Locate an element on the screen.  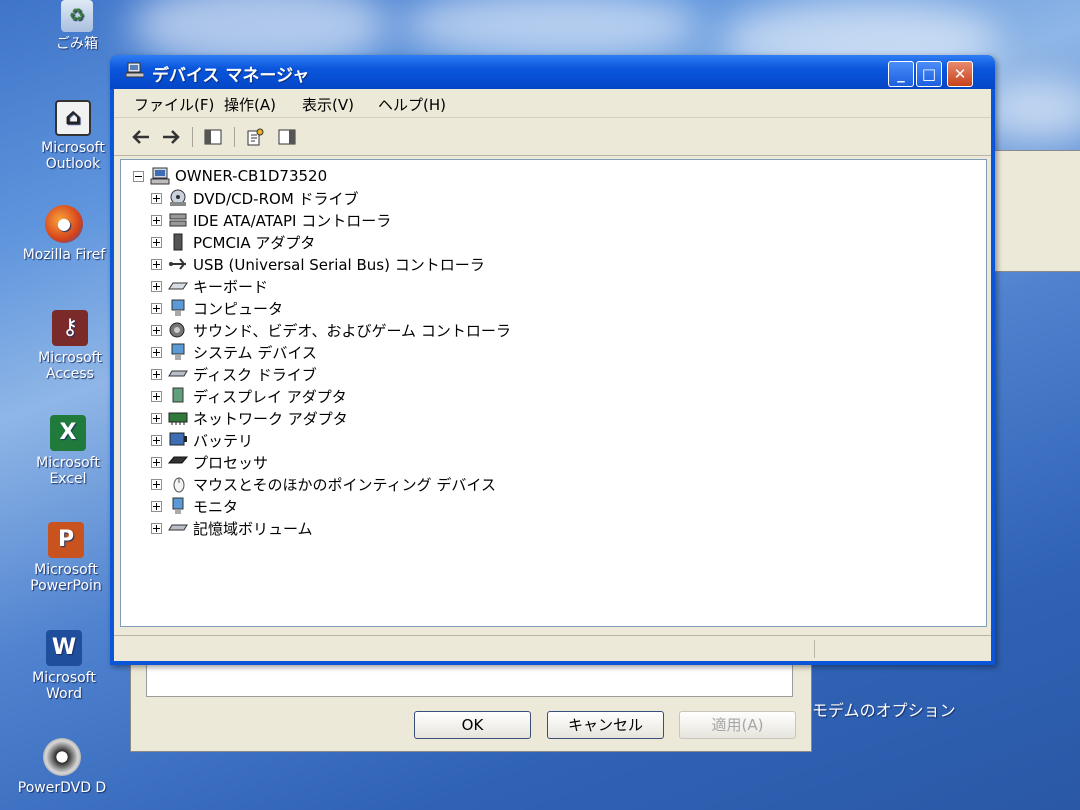
tree-item-label: マウスとそのほかのポインティング デバイス is located at coordinates (344, 484).